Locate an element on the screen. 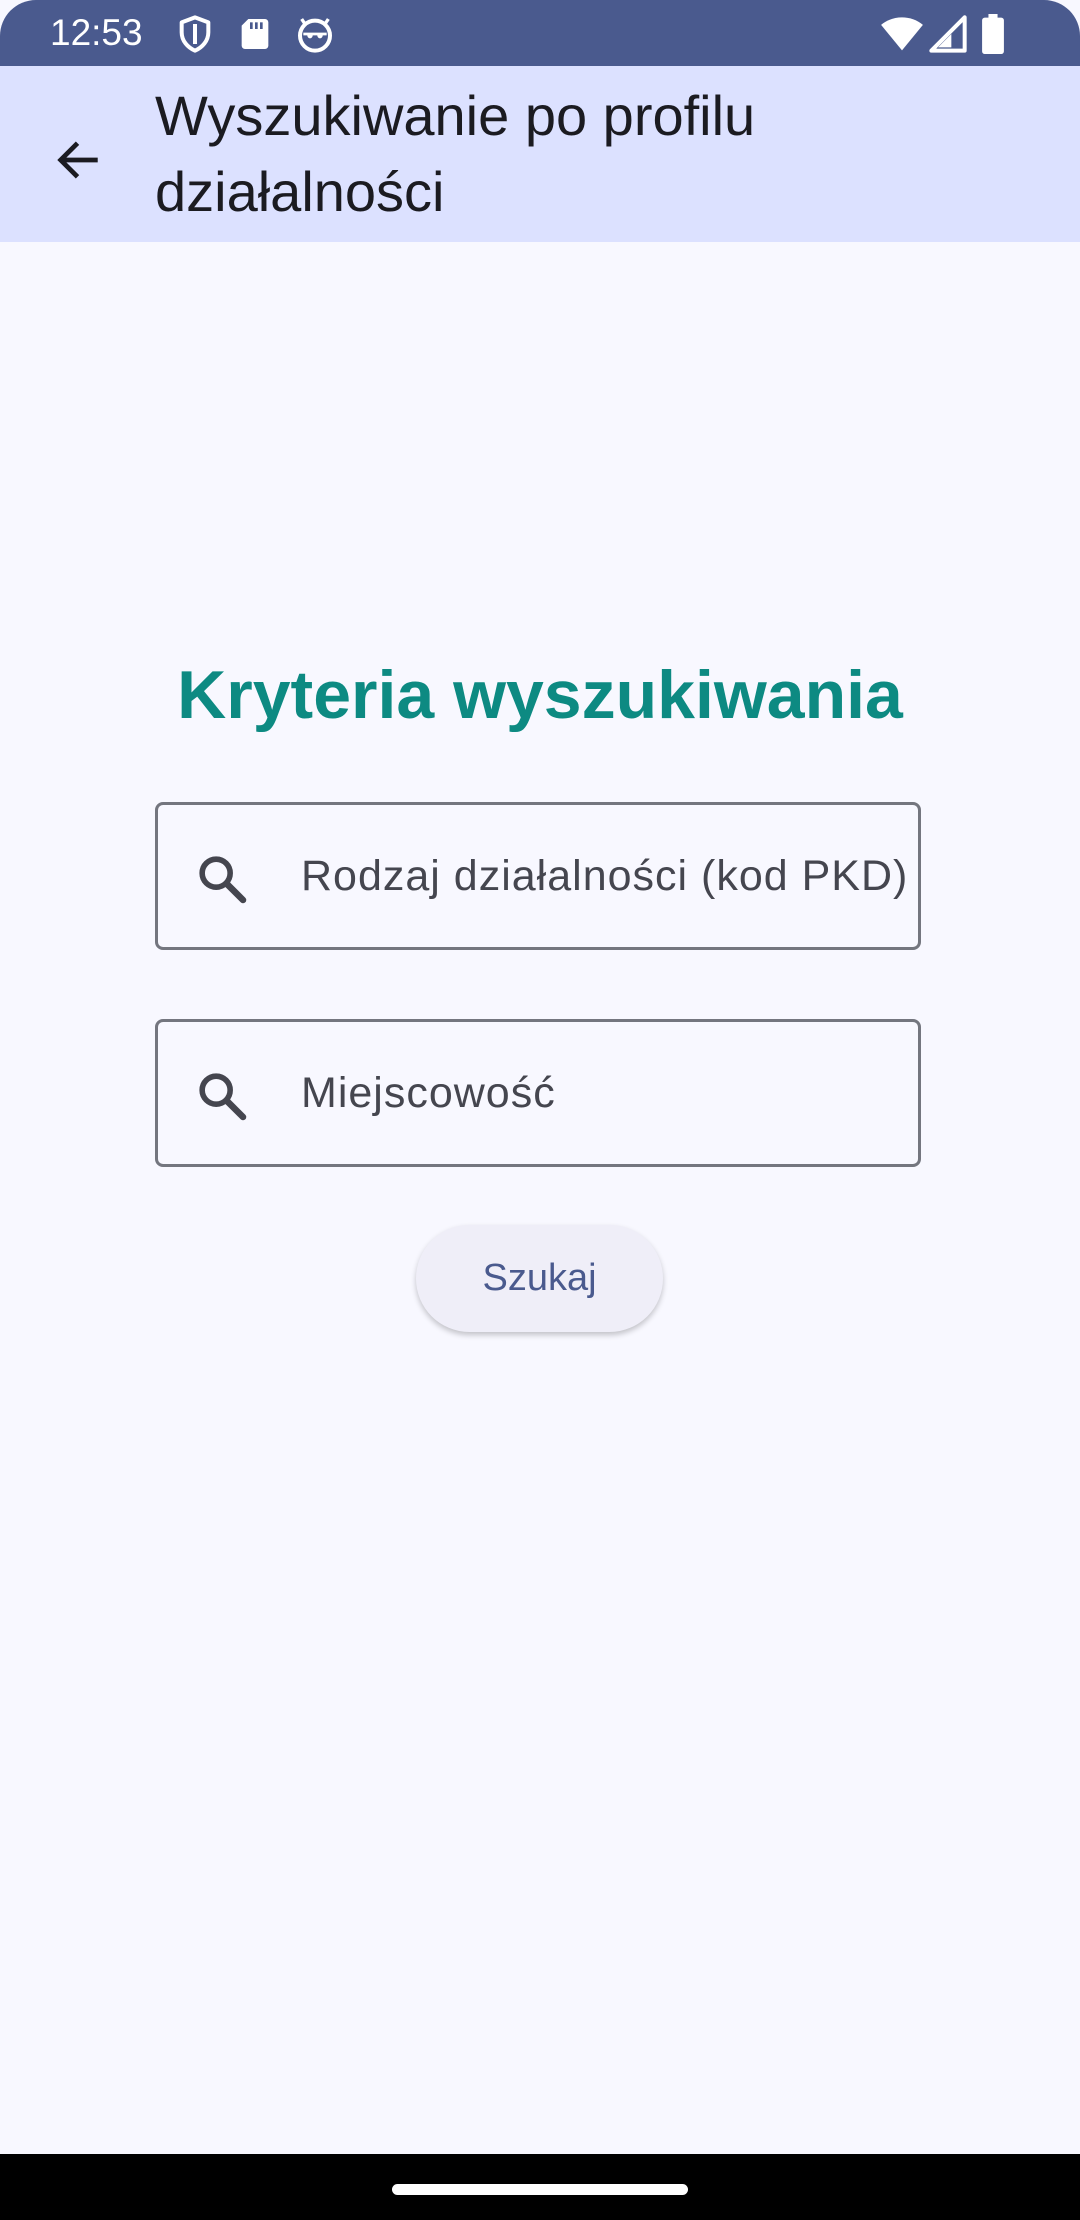 This screenshot has width=1080, height=2220. activity-type-placeholder: Rodzaj działalności (kod PKD) is located at coordinates (605, 876).